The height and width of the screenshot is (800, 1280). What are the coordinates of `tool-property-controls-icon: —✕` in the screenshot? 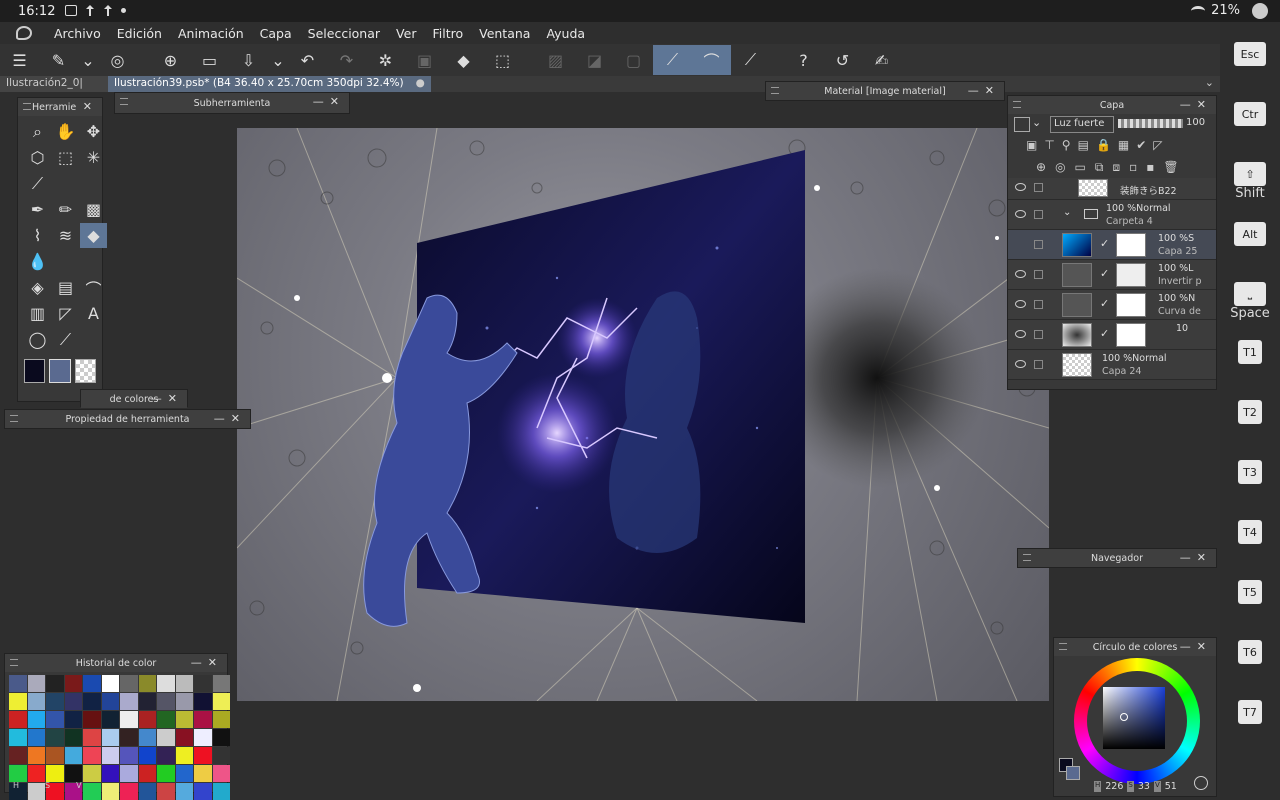 It's located at (230, 418).